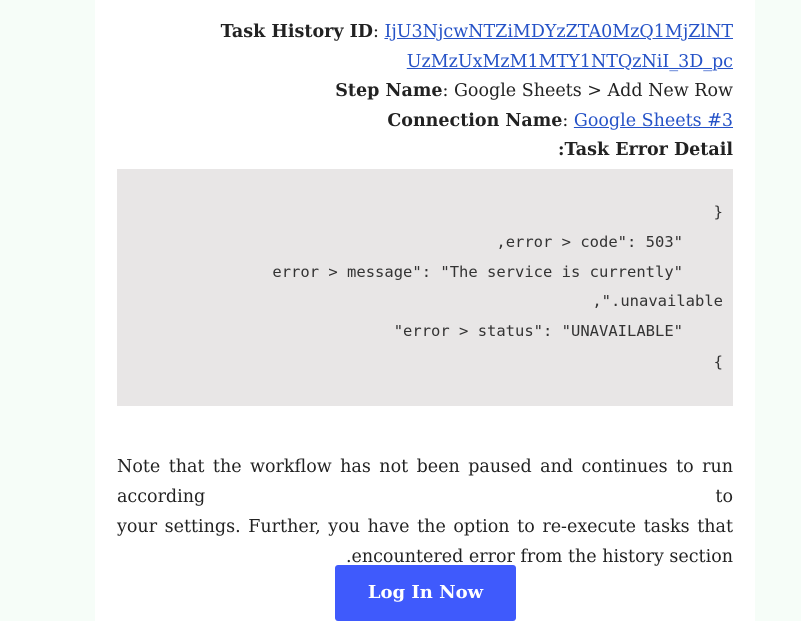  I want to click on task-history-link: IjU3NjcwNTZiMDYzZTA0MzQ1MjZlNT, so click(558, 32).